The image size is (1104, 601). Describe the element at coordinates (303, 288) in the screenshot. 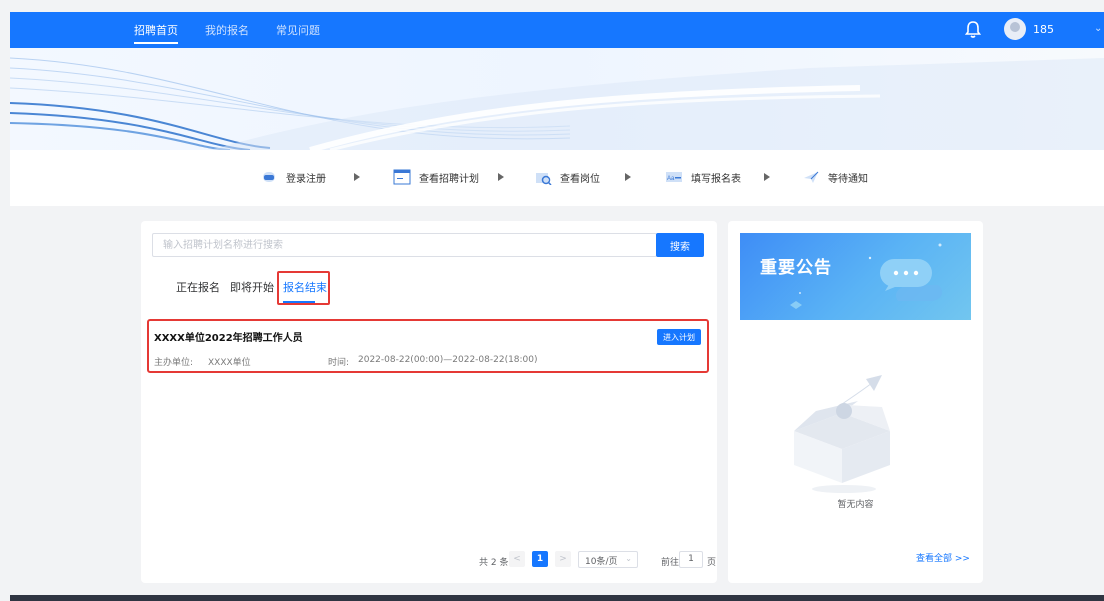

I see `tab-highlight-box` at that location.